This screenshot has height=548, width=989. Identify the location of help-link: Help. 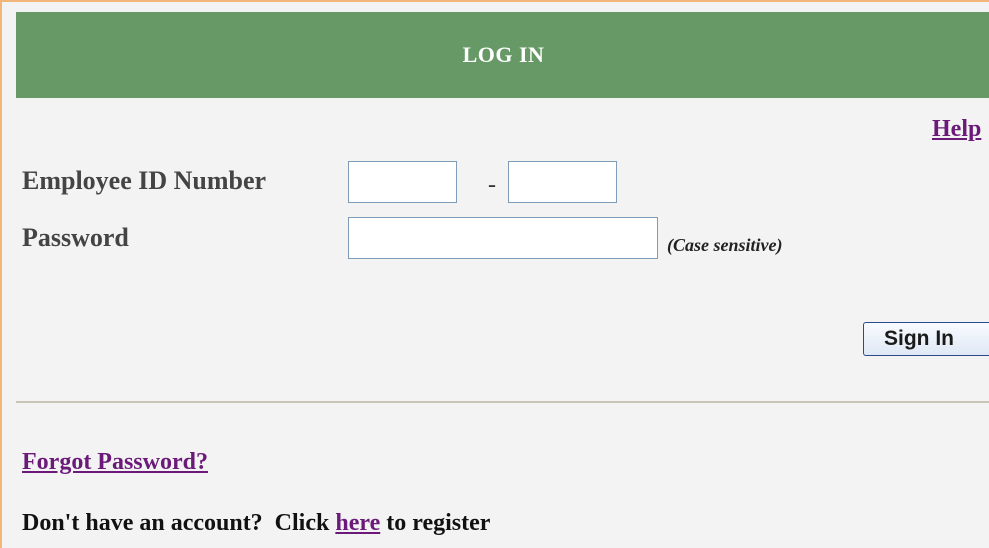
(956, 129).